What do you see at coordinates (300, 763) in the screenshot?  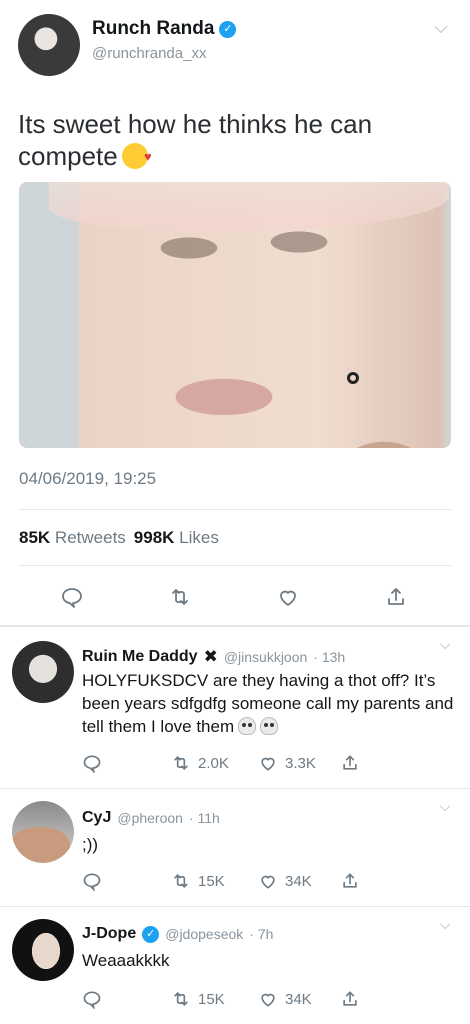 I see `like-count: 3.3K` at bounding box center [300, 763].